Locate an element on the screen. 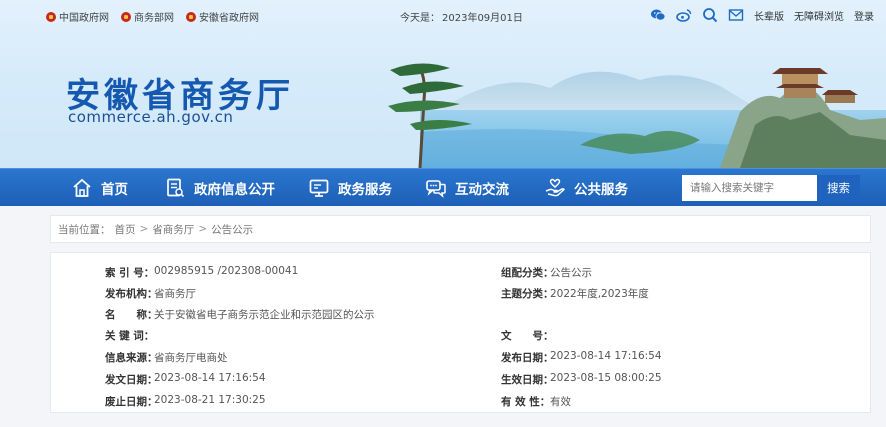 This screenshot has height=427, width=886. monitor-icon is located at coordinates (319, 188).